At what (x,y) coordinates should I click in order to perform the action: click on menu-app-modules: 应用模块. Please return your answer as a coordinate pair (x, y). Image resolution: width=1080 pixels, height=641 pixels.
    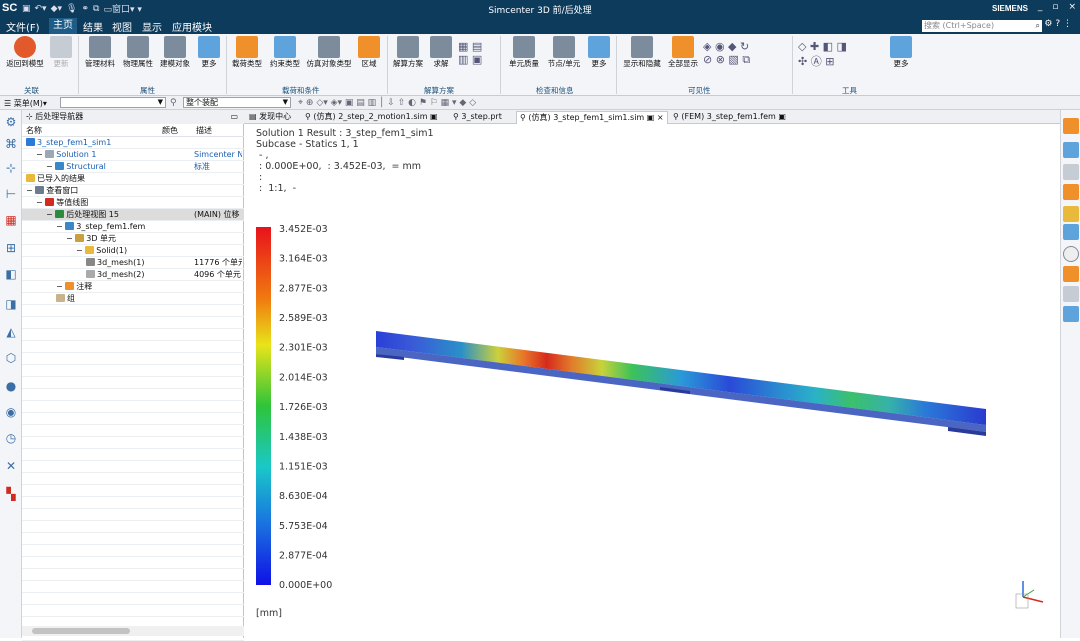
    Looking at the image, I should click on (192, 26).